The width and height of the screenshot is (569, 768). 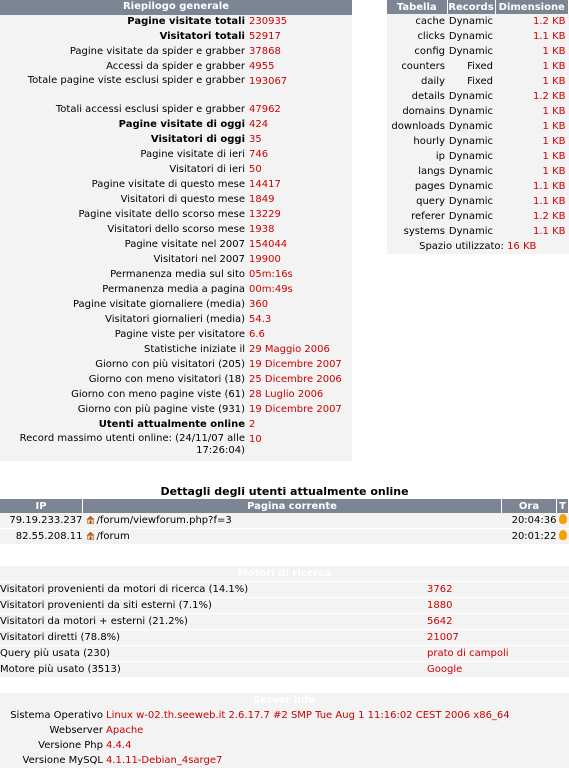 What do you see at coordinates (300, 37) in the screenshot?
I see `summary-value: 52917` at bounding box center [300, 37].